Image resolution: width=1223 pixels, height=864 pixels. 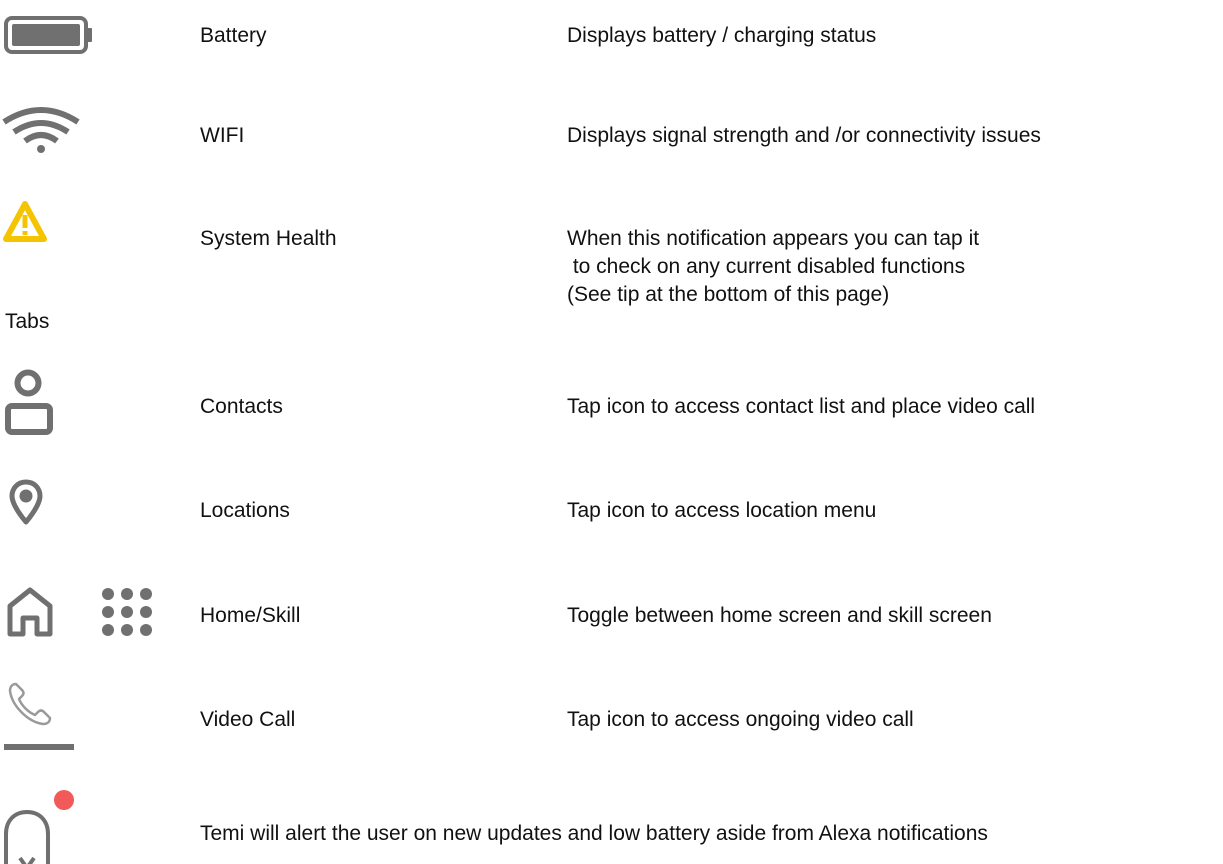 What do you see at coordinates (30, 612) in the screenshot?
I see `home-icon` at bounding box center [30, 612].